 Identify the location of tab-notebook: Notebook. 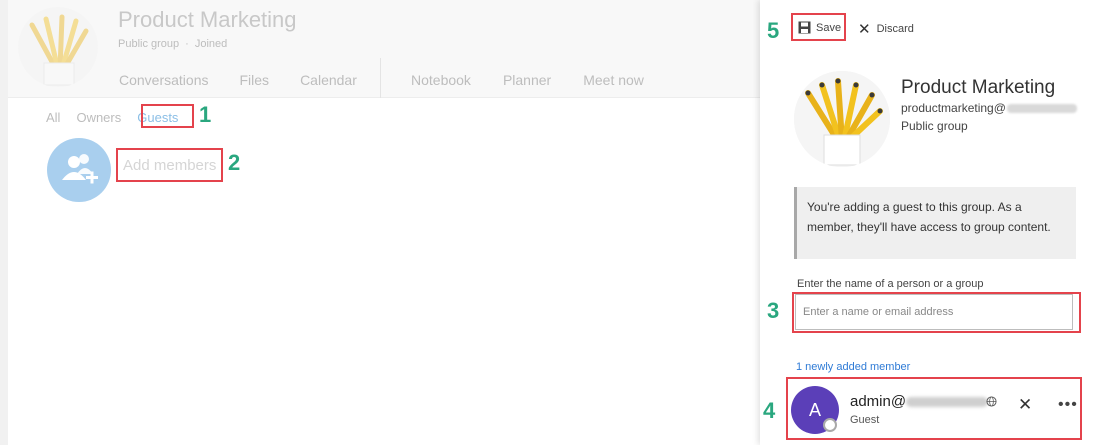
(441, 80).